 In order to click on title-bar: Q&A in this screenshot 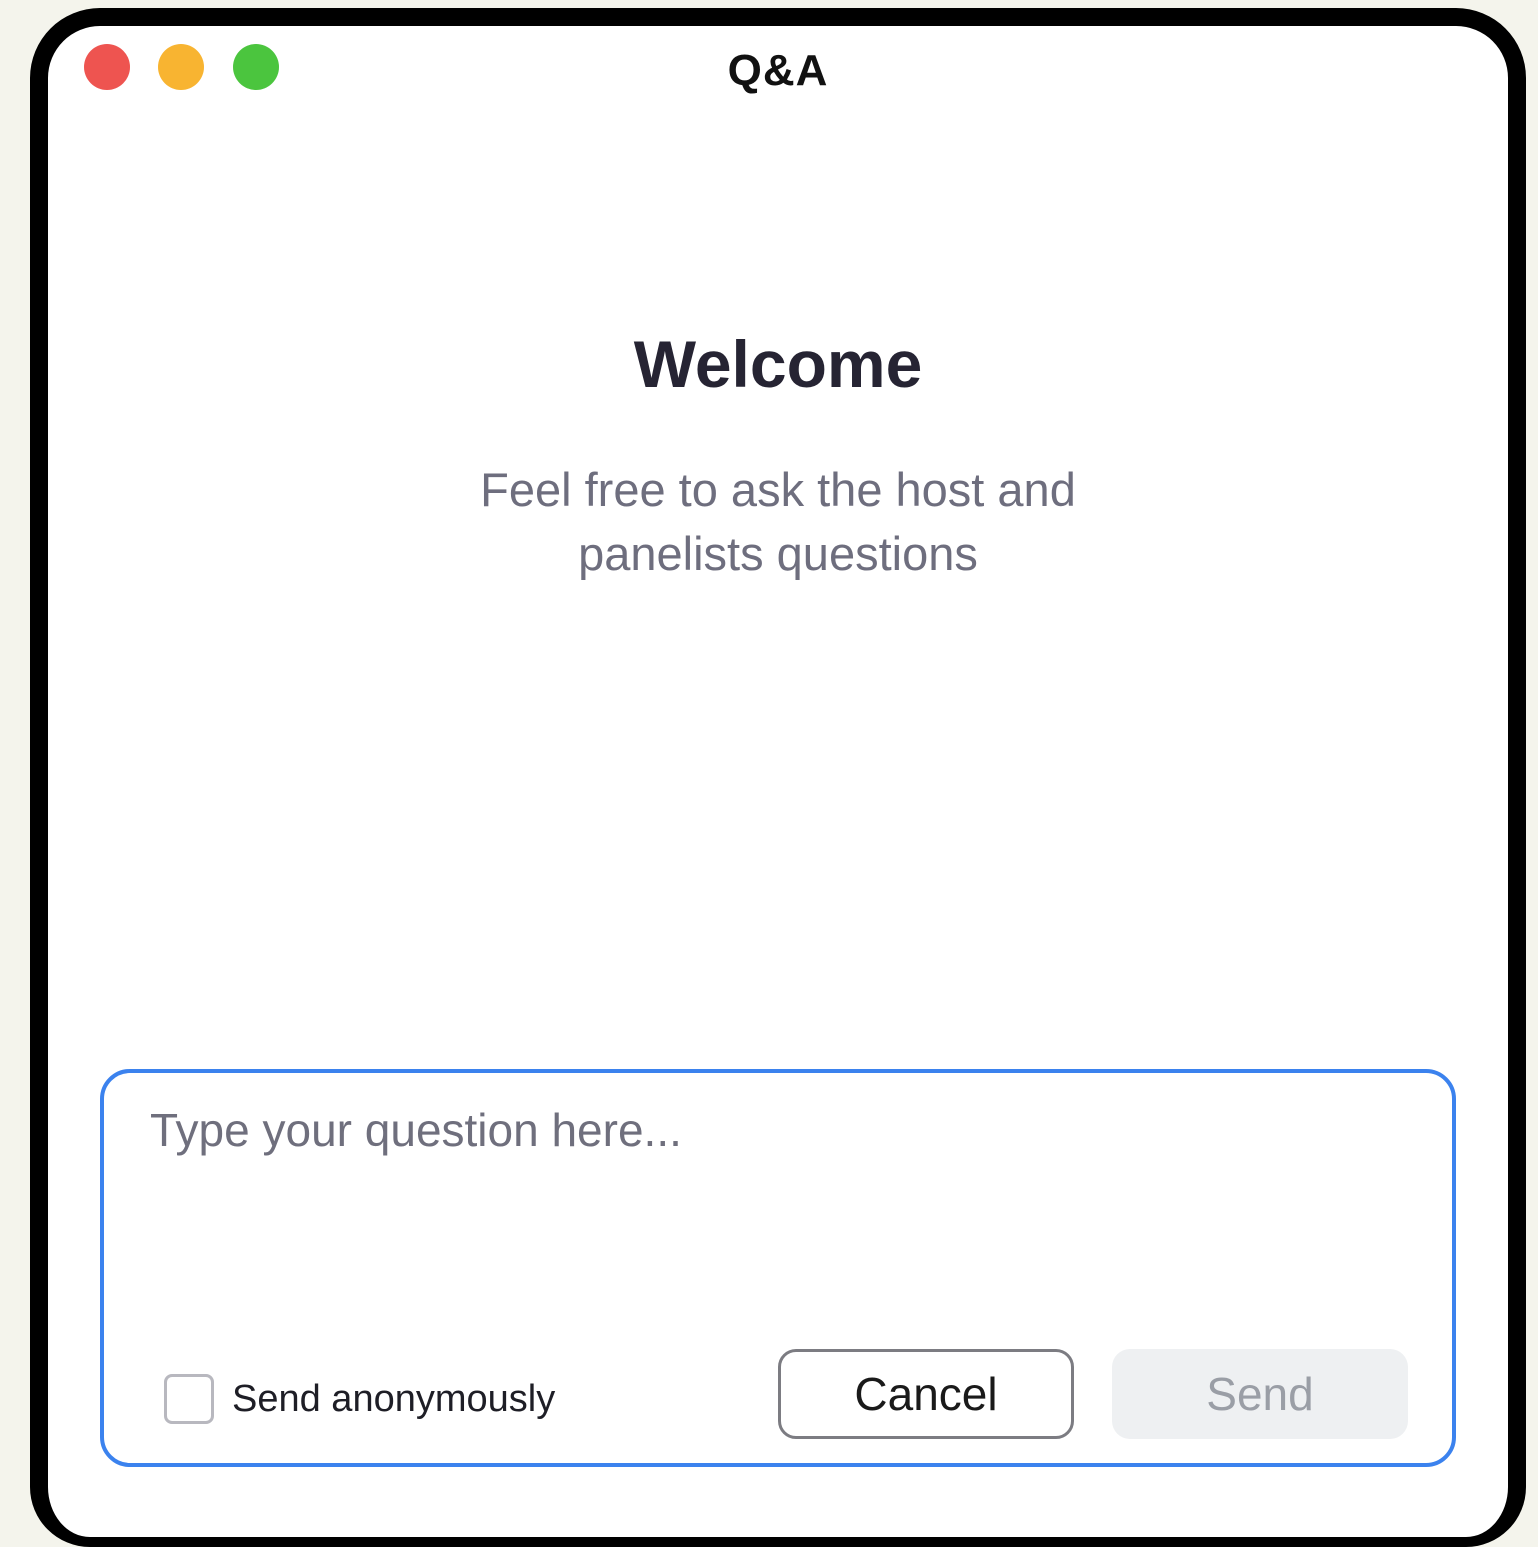, I will do `click(778, 81)`.